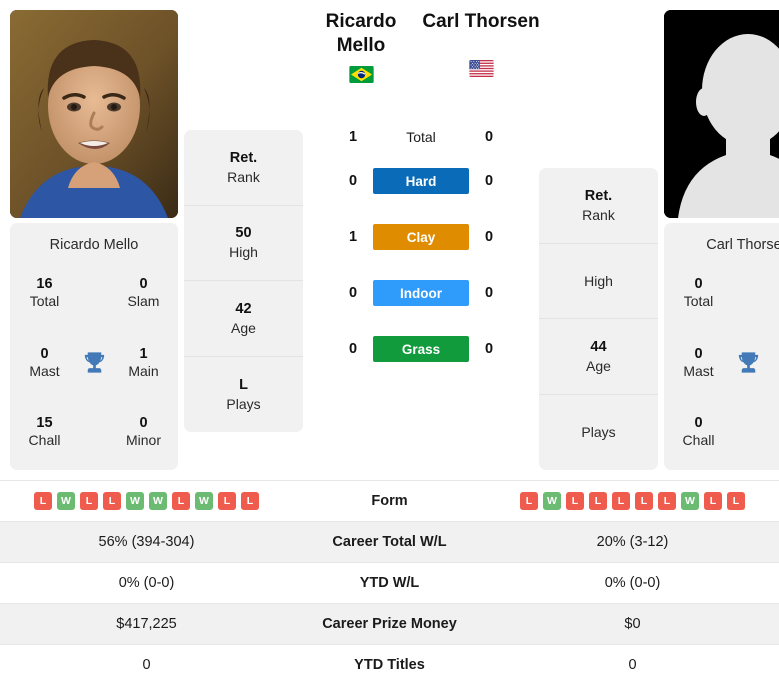  What do you see at coordinates (598, 432) in the screenshot?
I see `right-info-plays-label: Plays` at bounding box center [598, 432].